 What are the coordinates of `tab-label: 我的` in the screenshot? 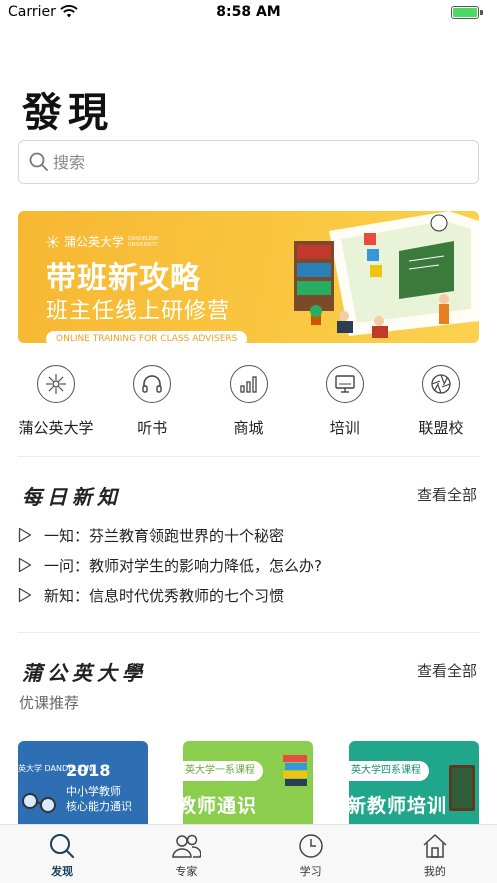 It's located at (434, 871).